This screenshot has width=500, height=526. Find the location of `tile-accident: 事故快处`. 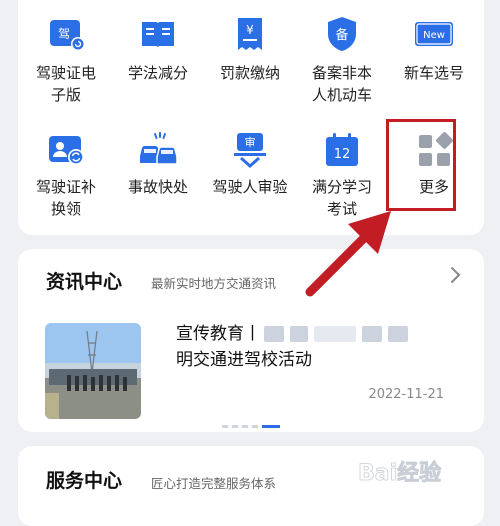

tile-accident: 事故快处 is located at coordinates (158, 110).